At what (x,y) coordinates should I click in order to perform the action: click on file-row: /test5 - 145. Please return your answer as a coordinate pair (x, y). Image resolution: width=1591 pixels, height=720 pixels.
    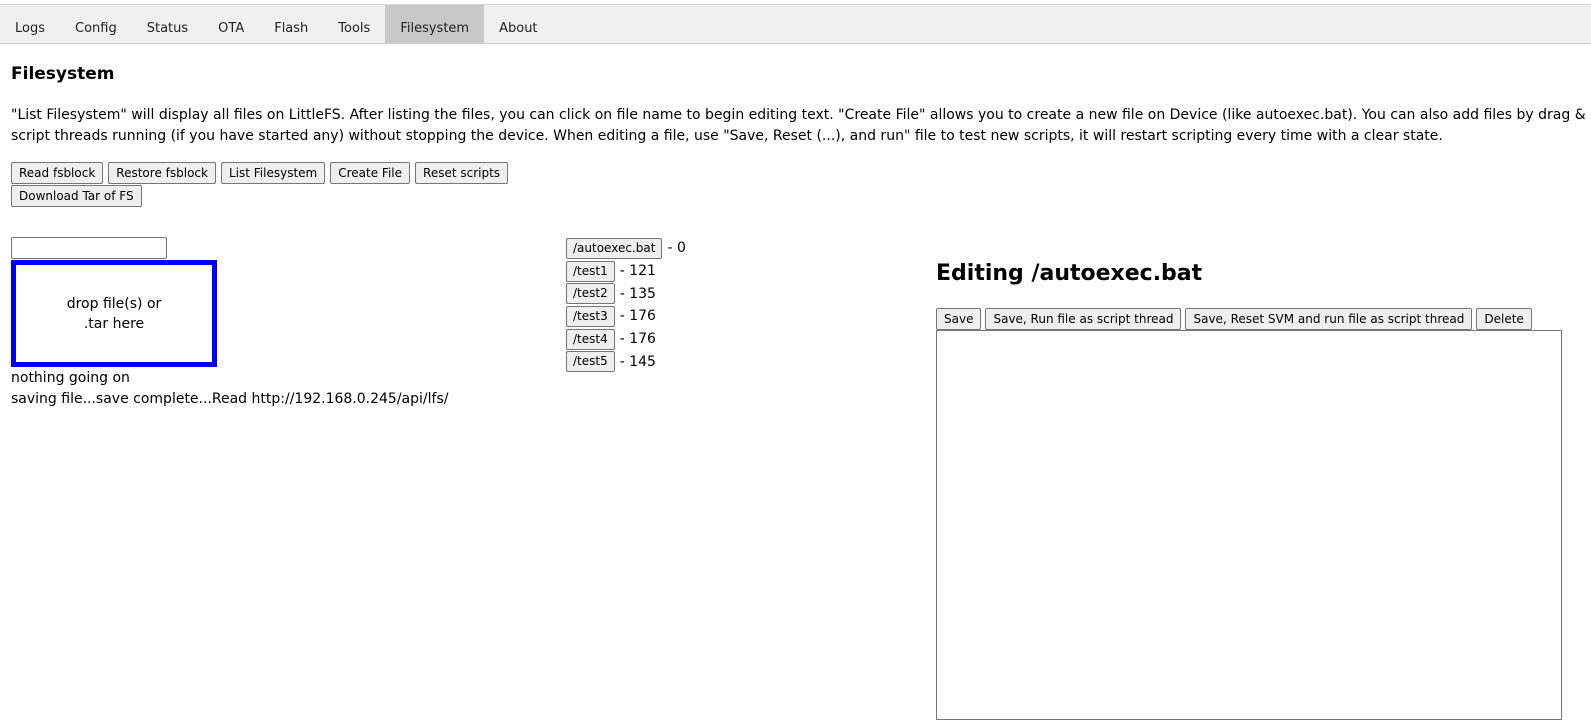
    Looking at the image, I should click on (626, 361).